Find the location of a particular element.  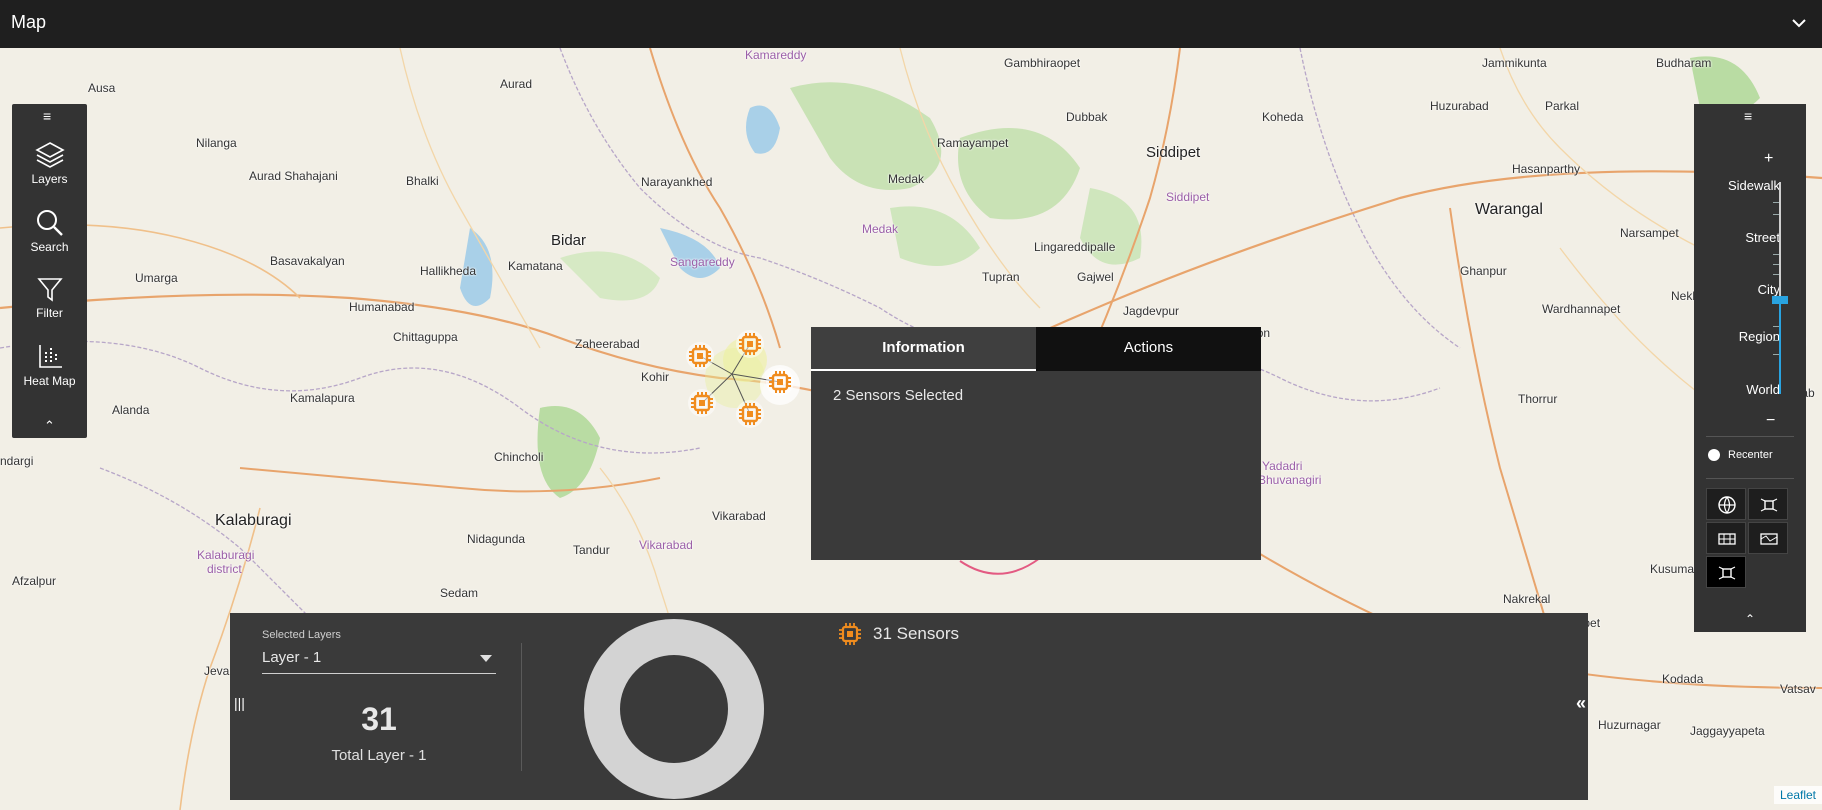

collapse-panel-icon: « is located at coordinates (1581, 703).